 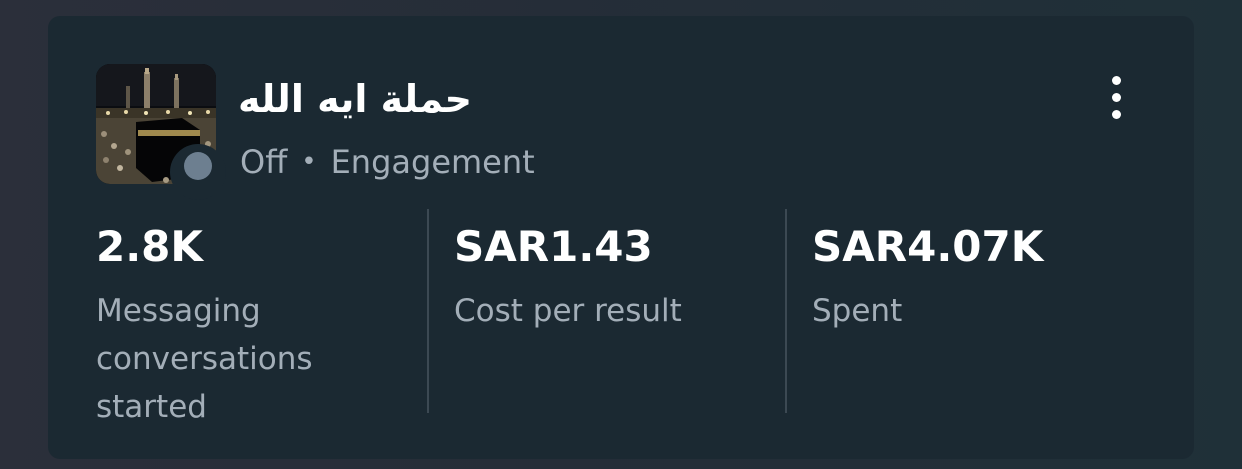 What do you see at coordinates (204, 359) in the screenshot?
I see `metric-label: Messaging conversations started` at bounding box center [204, 359].